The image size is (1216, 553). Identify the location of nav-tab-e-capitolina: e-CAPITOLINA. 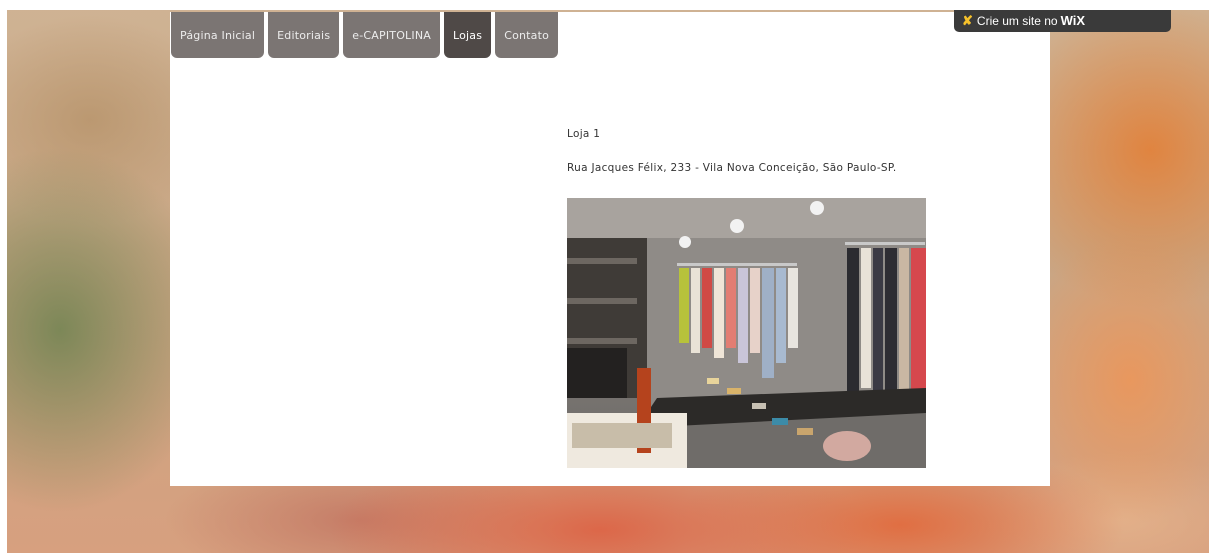
(391, 35).